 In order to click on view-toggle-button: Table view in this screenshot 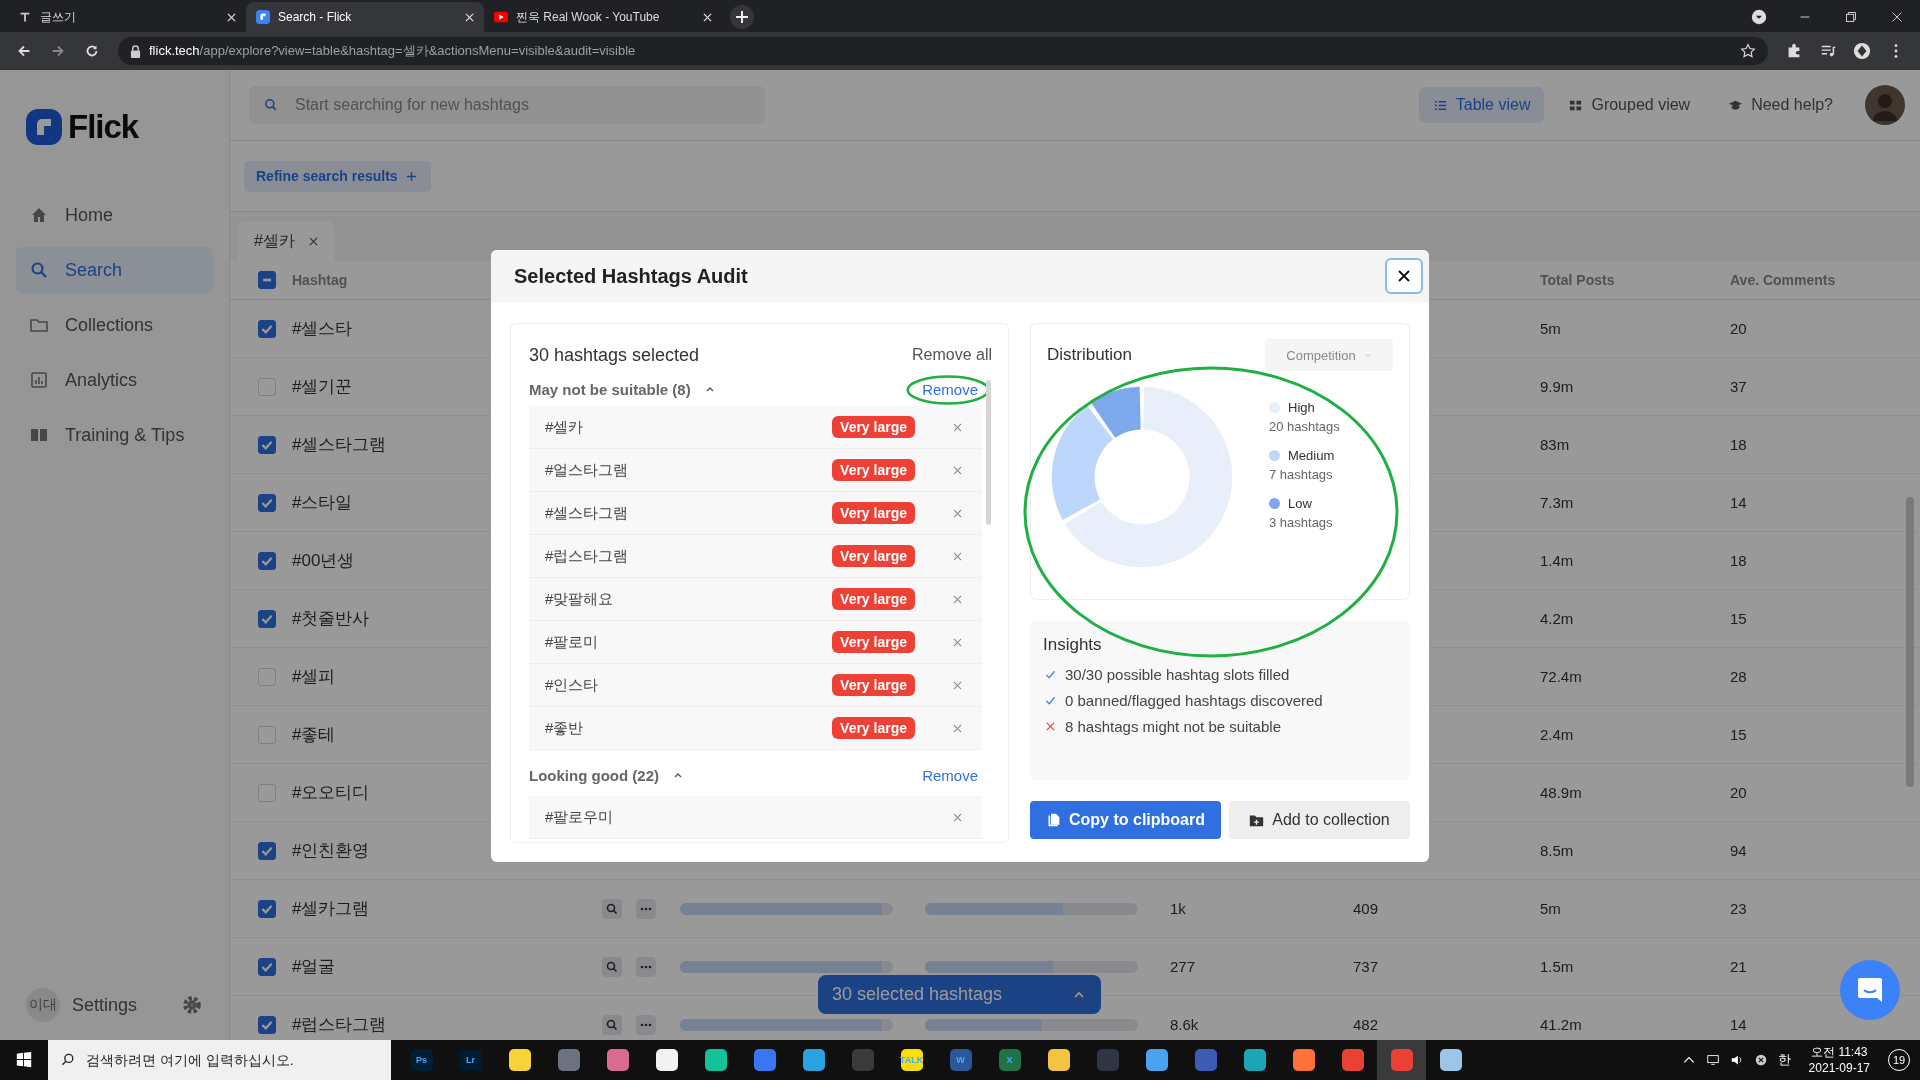, I will do `click(1481, 105)`.